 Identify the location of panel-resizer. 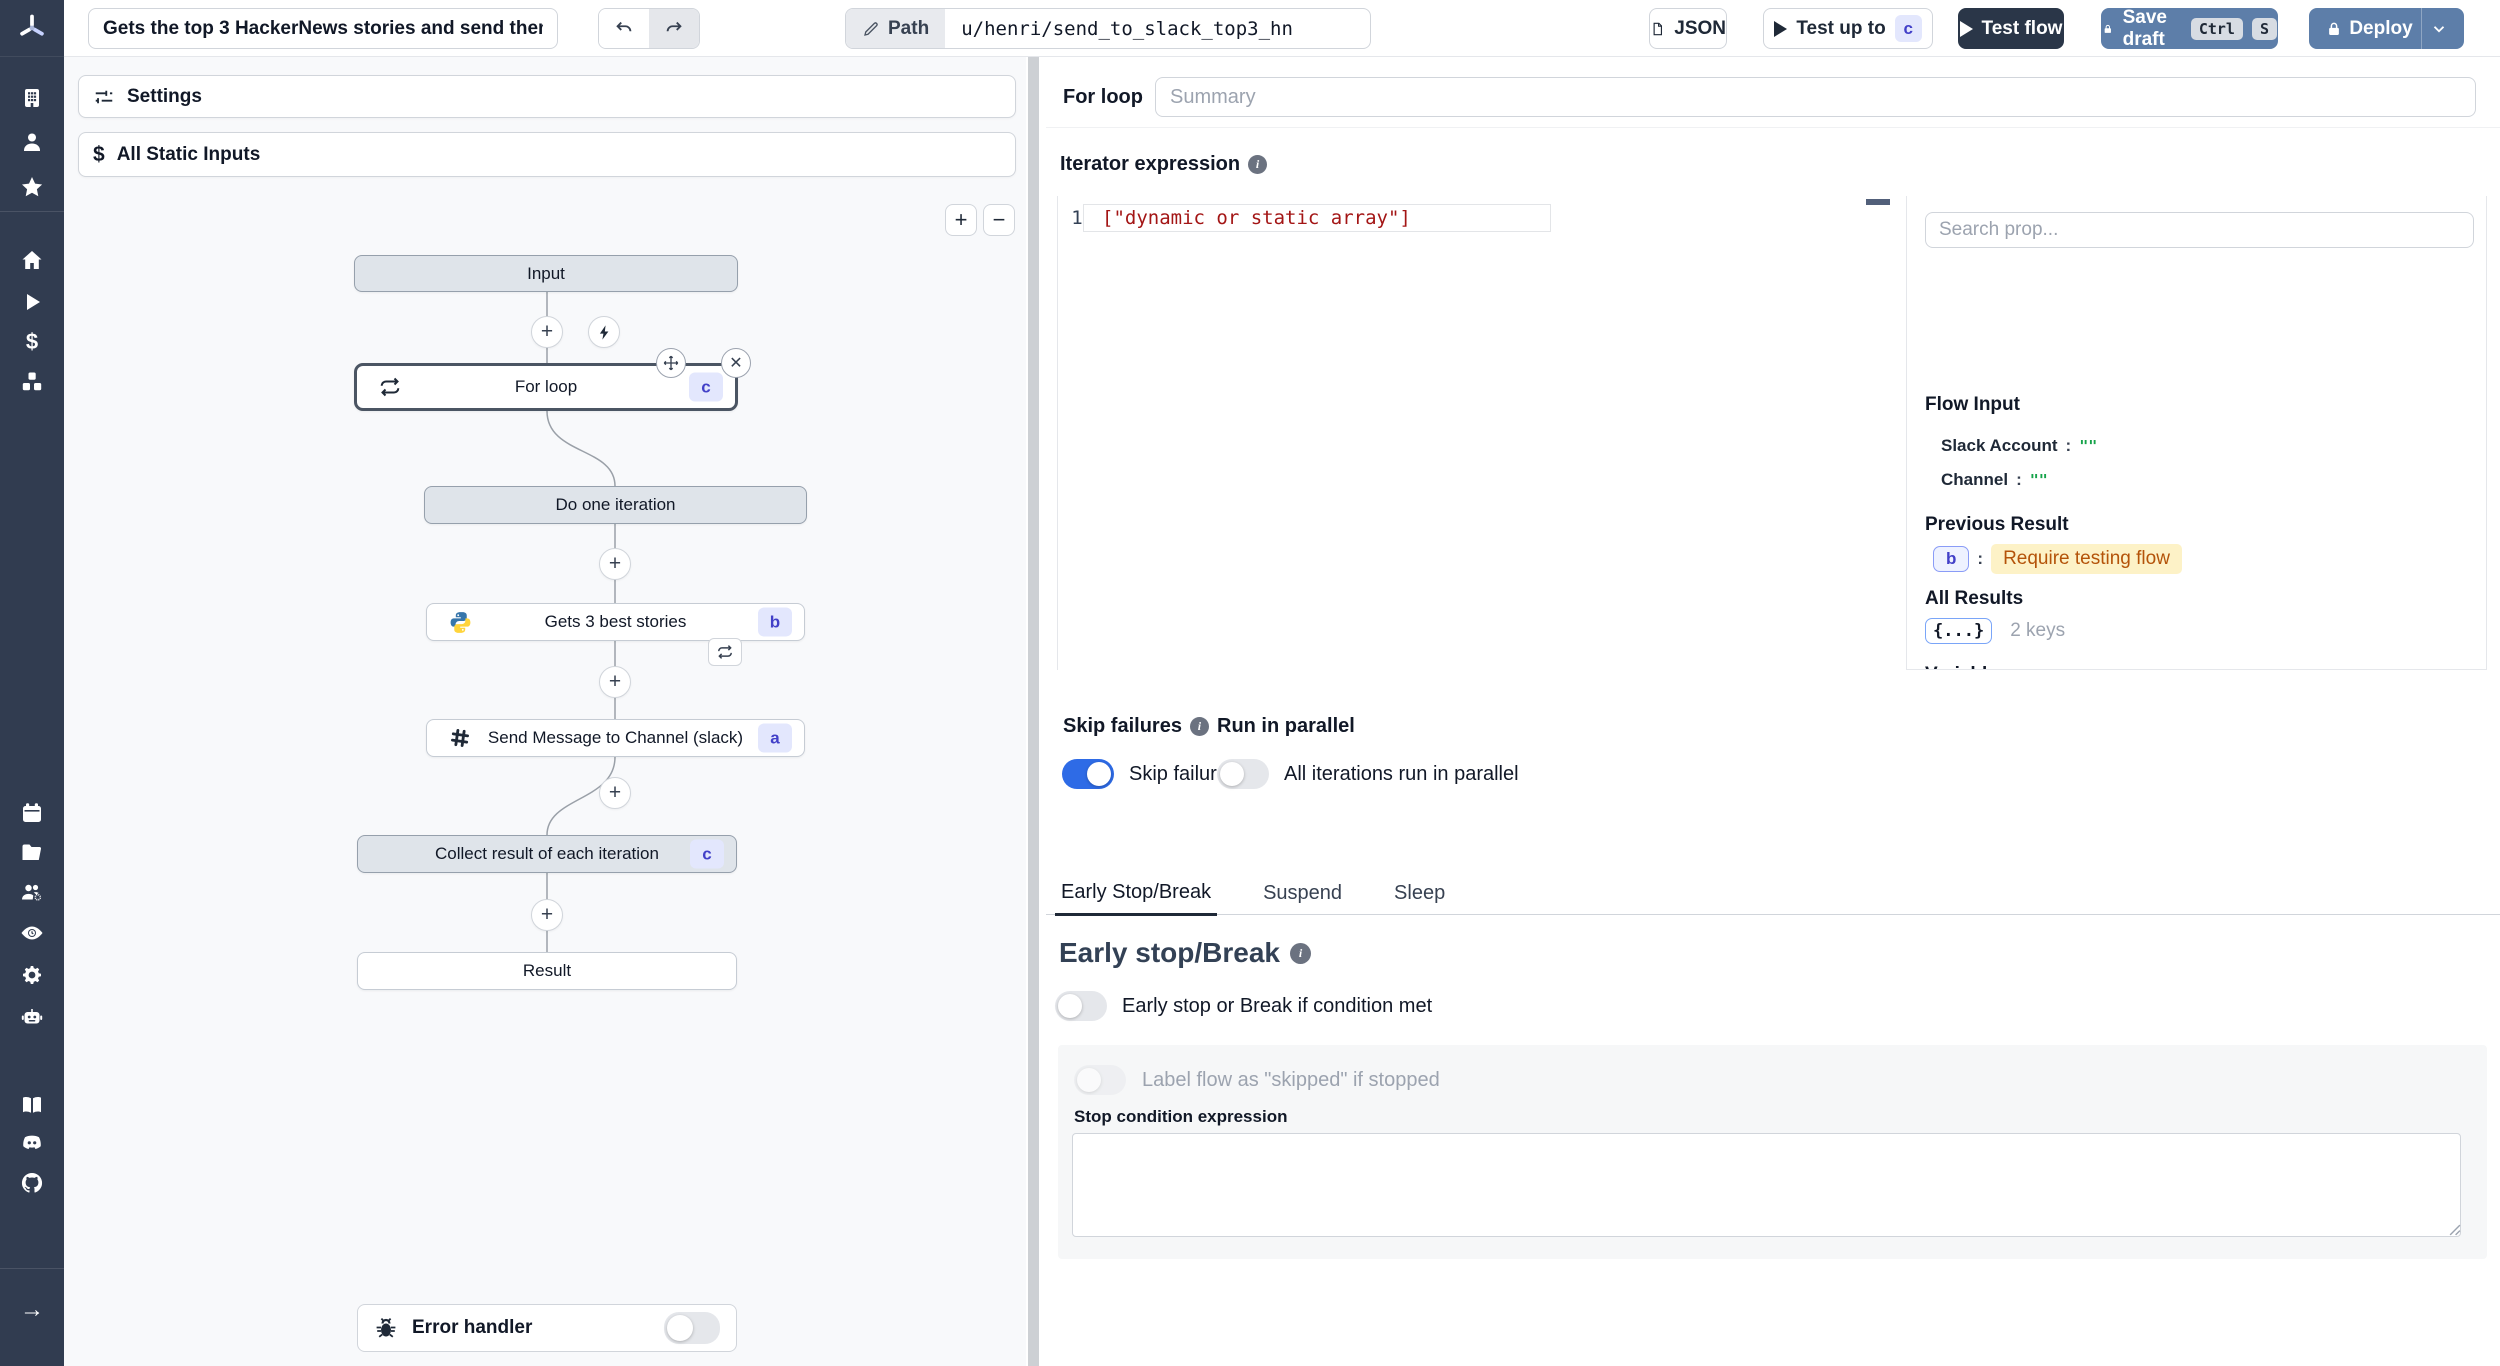
(1036, 711).